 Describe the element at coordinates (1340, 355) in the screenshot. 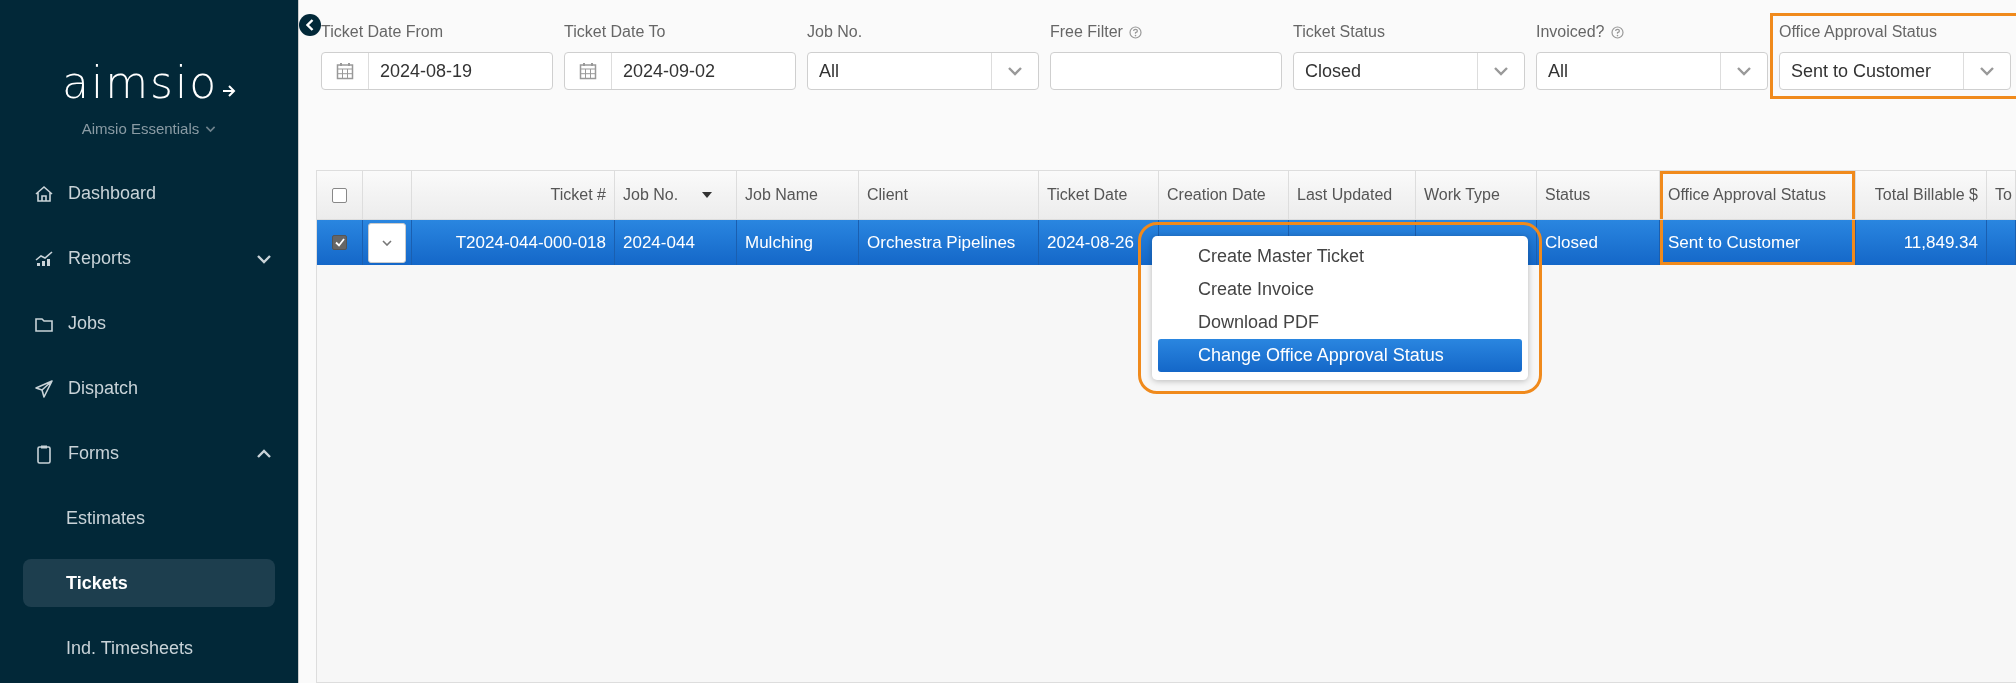

I see `menu-item: Change Office Approval Status` at that location.